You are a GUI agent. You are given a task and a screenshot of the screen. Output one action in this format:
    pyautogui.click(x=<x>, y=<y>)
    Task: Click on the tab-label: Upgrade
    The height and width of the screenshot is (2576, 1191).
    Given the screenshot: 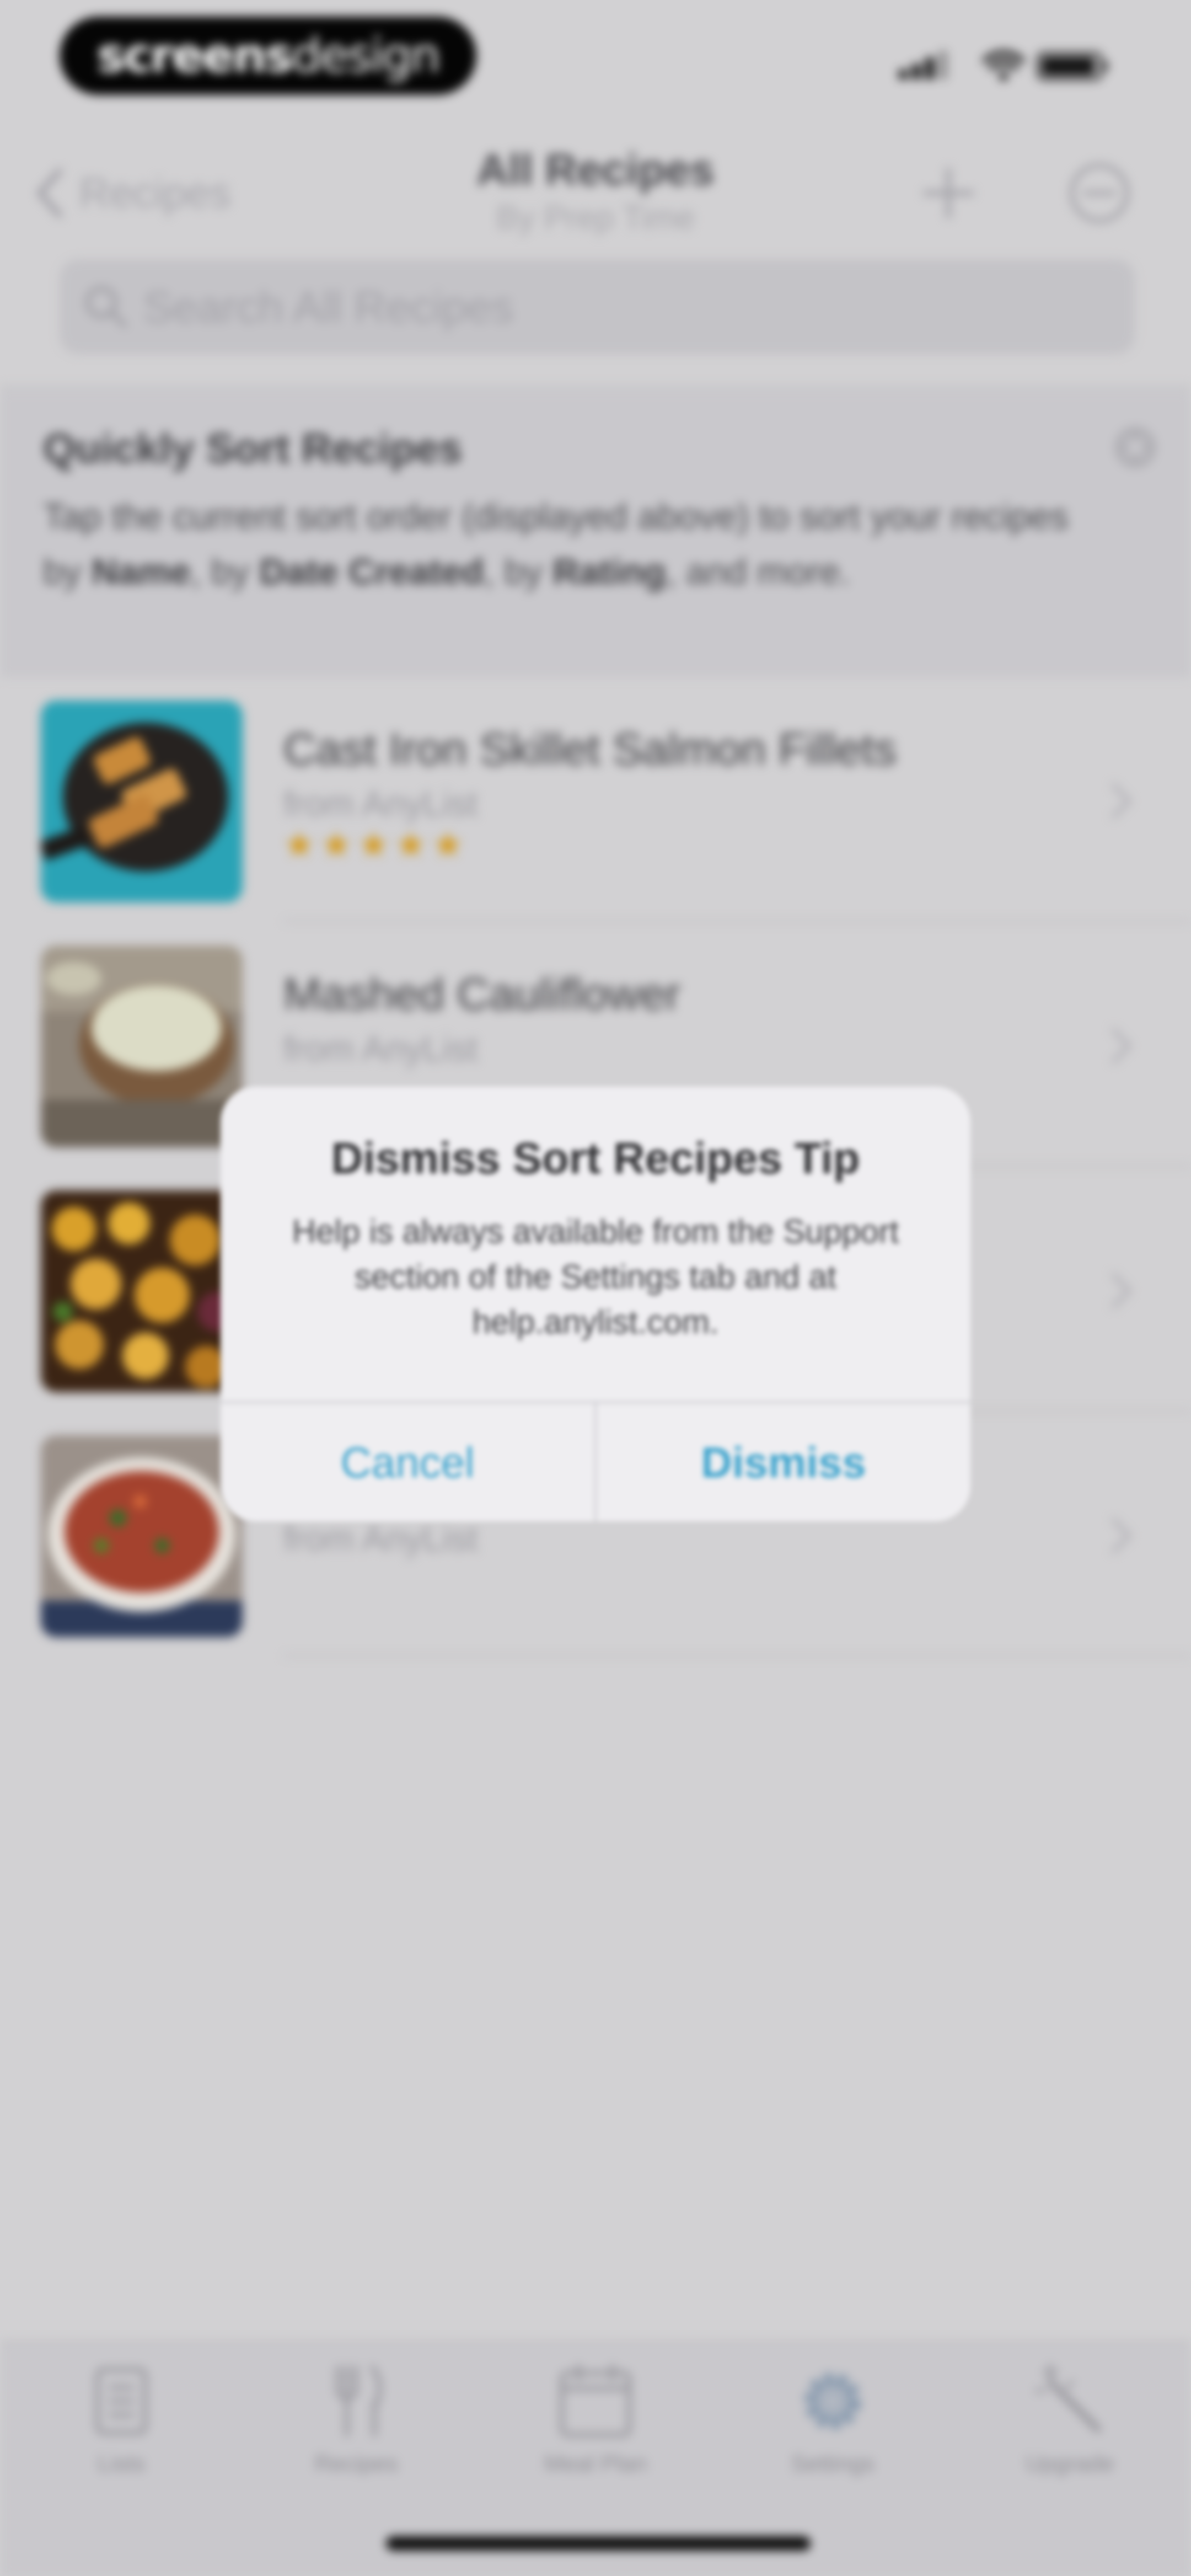 What is the action you would take?
    pyautogui.click(x=1069, y=2463)
    